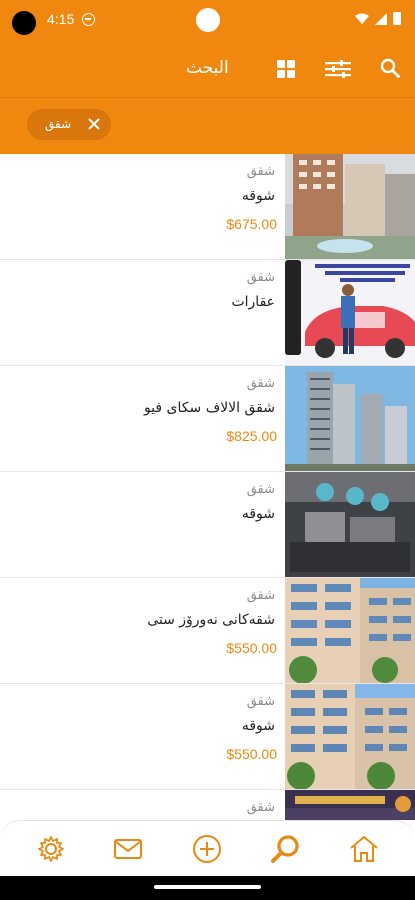  Describe the element at coordinates (286, 69) in the screenshot. I see `grid-view-icon` at that location.